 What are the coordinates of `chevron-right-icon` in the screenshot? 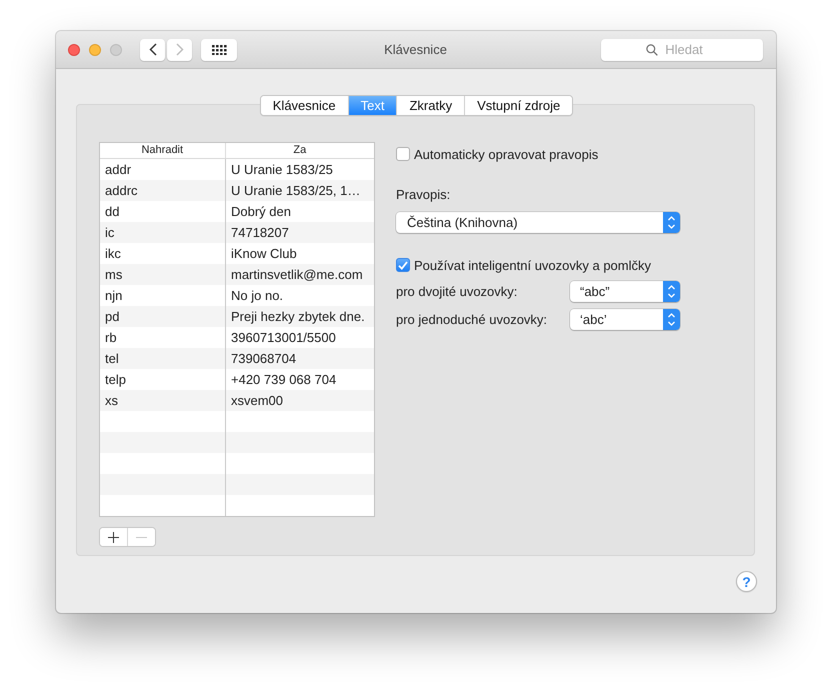 It's located at (180, 49).